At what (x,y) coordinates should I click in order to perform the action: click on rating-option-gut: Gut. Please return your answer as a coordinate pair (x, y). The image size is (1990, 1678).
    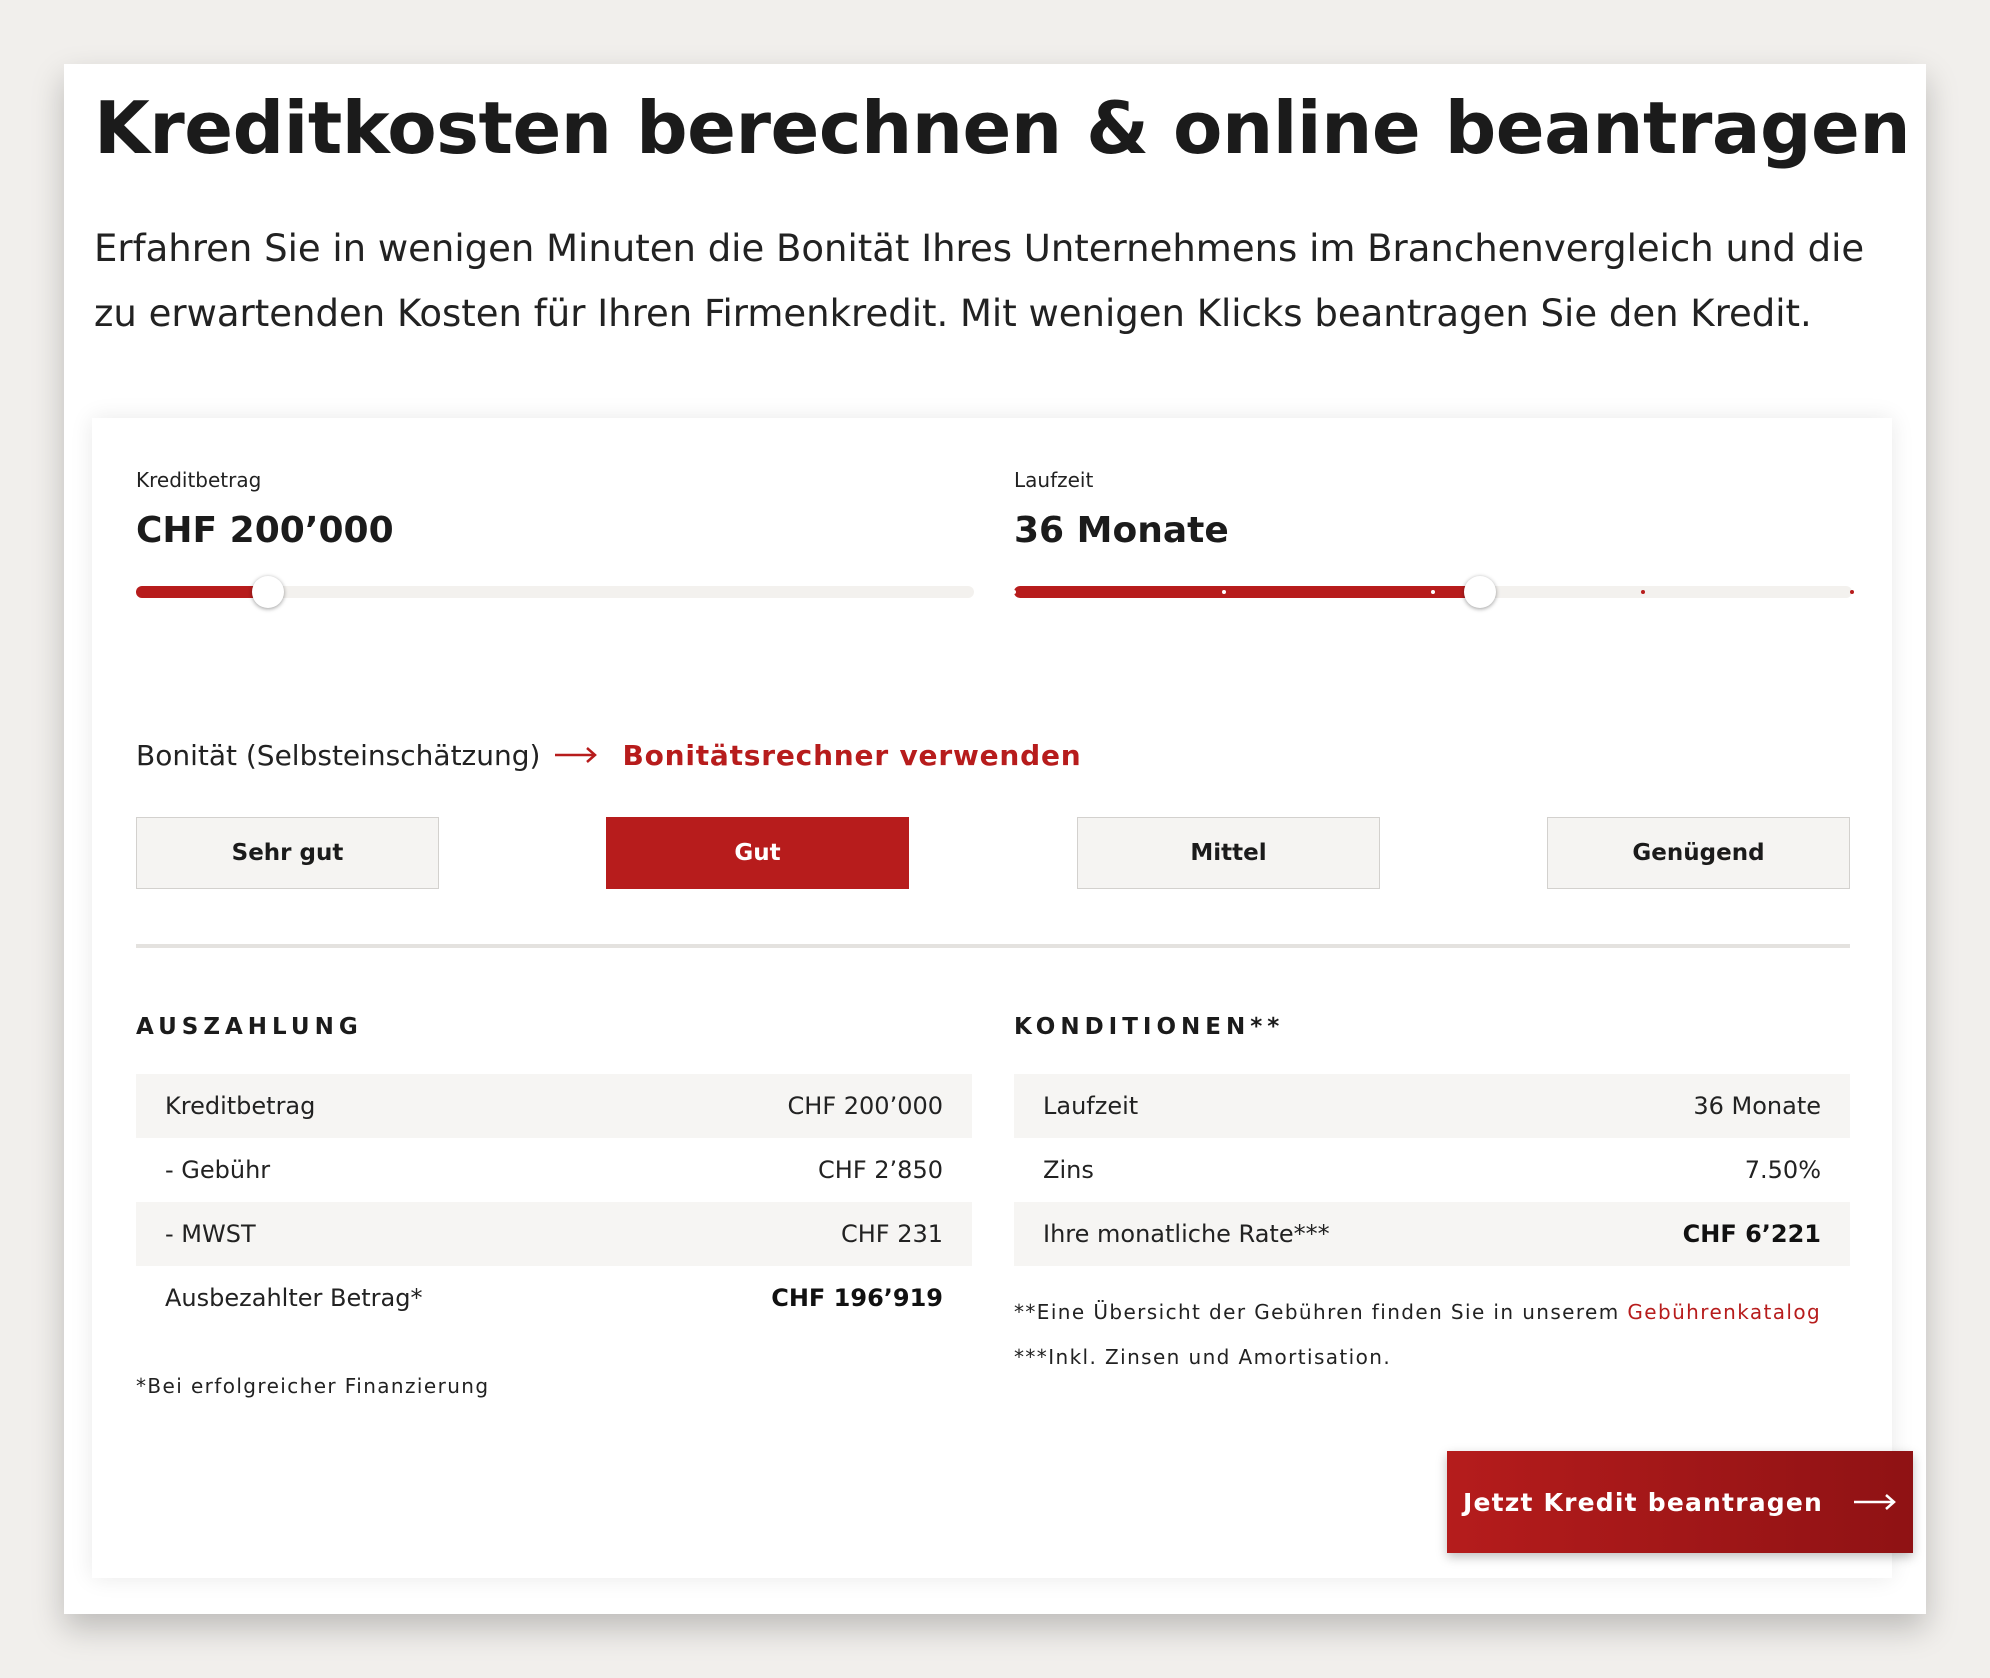
    Looking at the image, I should click on (757, 853).